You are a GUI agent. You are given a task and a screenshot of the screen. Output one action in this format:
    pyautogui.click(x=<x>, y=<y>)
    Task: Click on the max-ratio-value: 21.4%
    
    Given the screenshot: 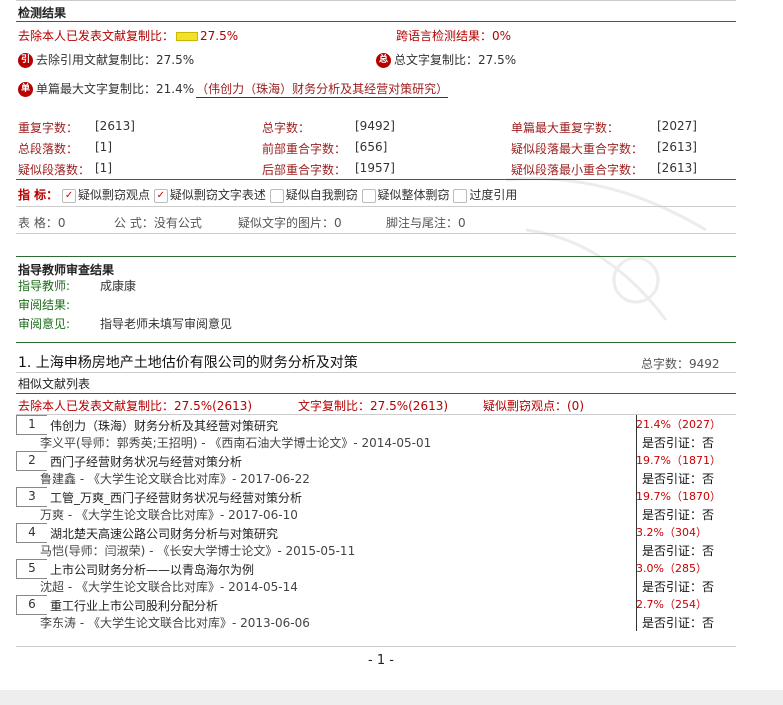 What is the action you would take?
    pyautogui.click(x=175, y=89)
    